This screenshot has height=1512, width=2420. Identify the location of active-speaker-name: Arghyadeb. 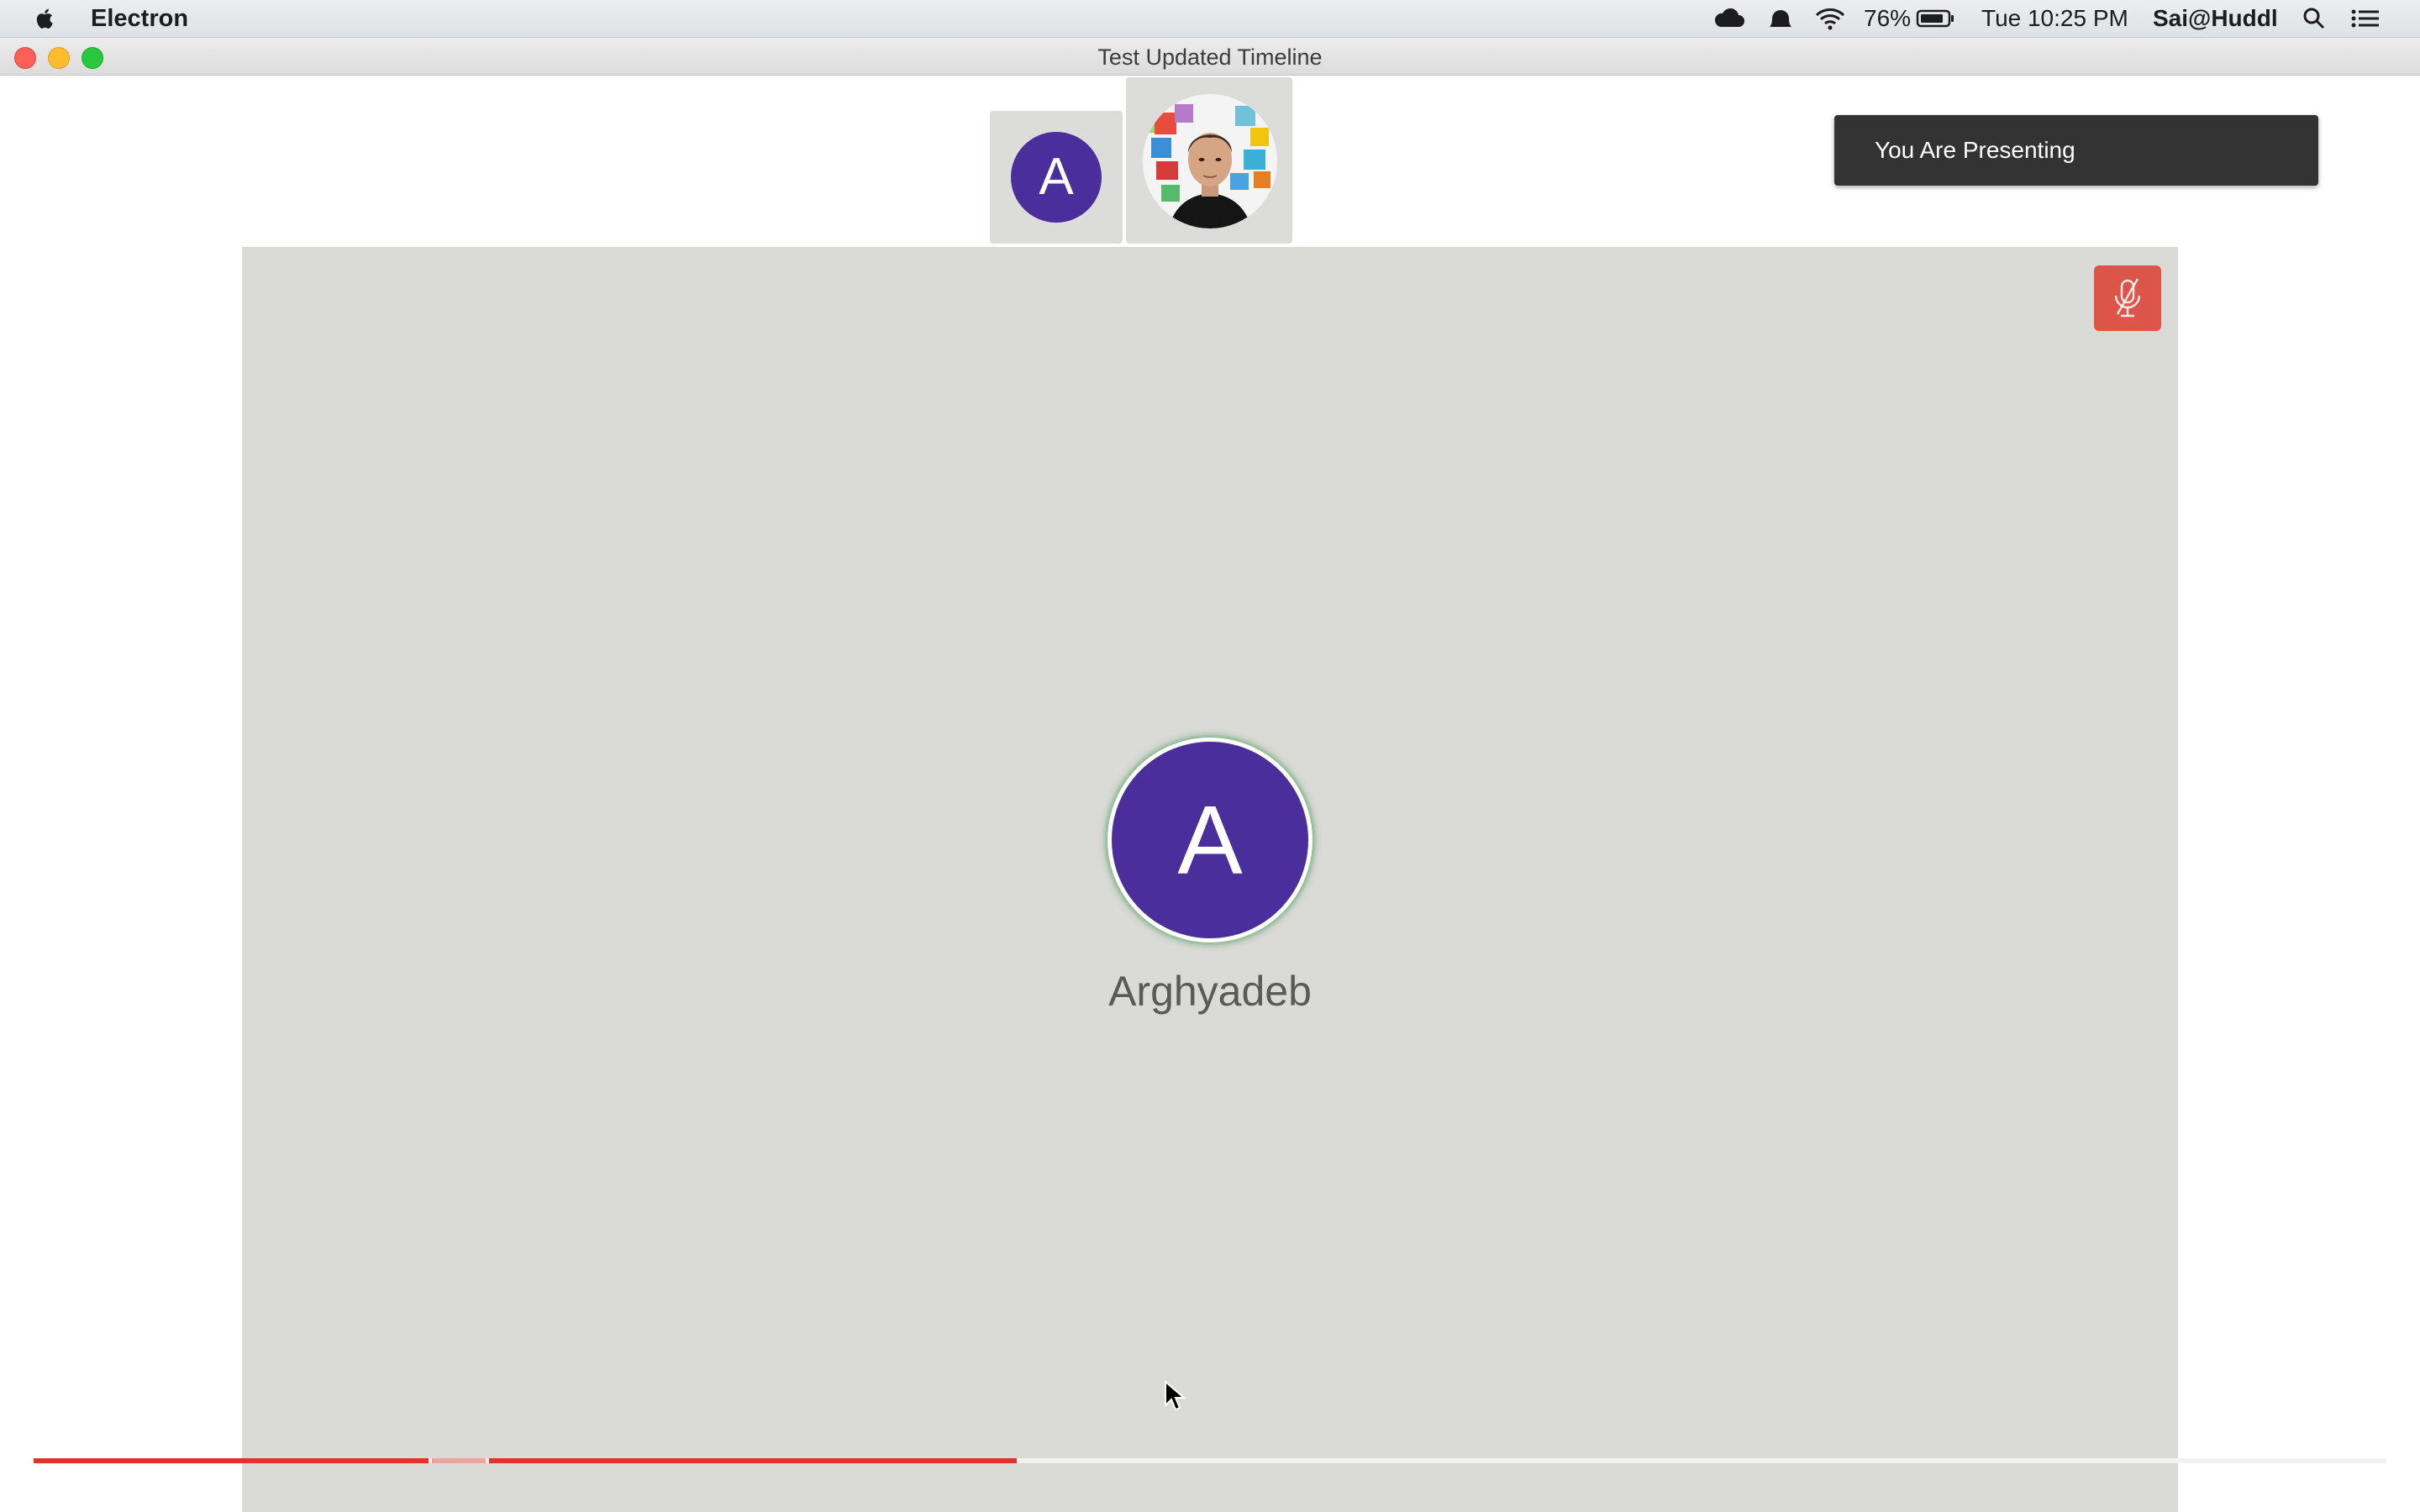
(1210, 991).